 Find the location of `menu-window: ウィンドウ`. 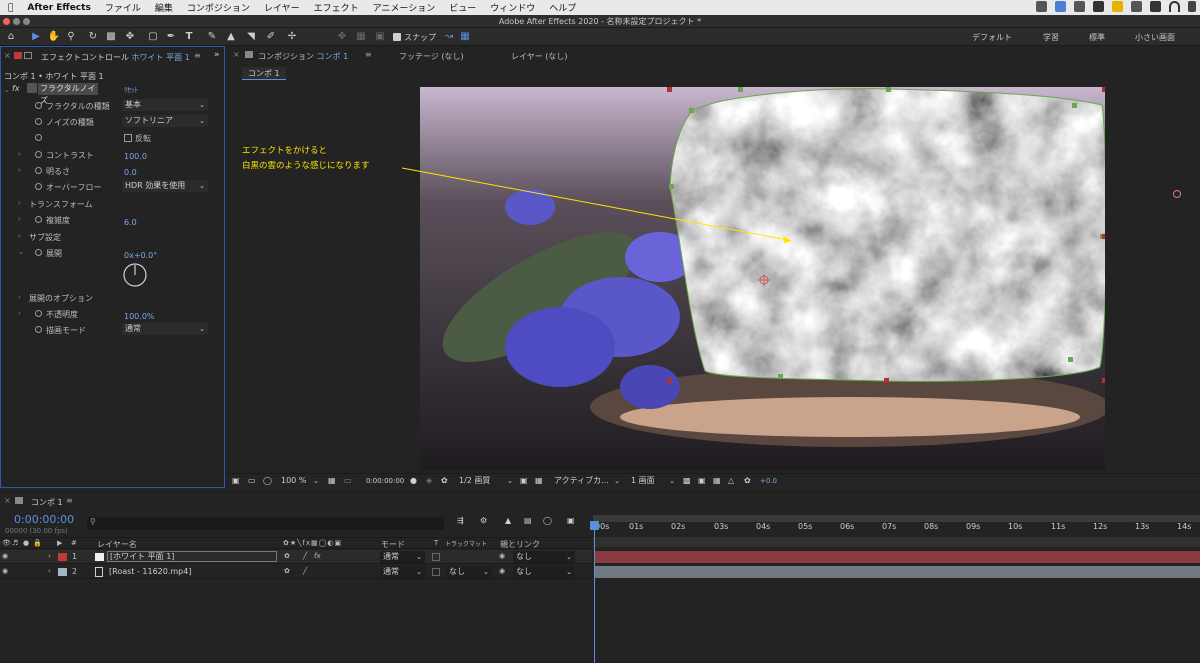

menu-window: ウィンドウ is located at coordinates (512, 7).